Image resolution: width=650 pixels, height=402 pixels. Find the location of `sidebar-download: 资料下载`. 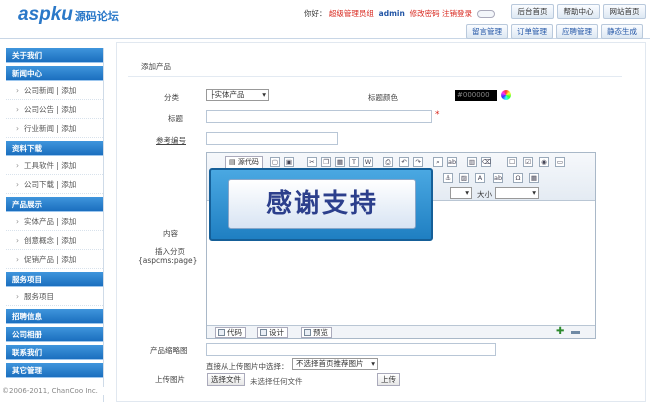

sidebar-download: 资料下载 is located at coordinates (54, 148).